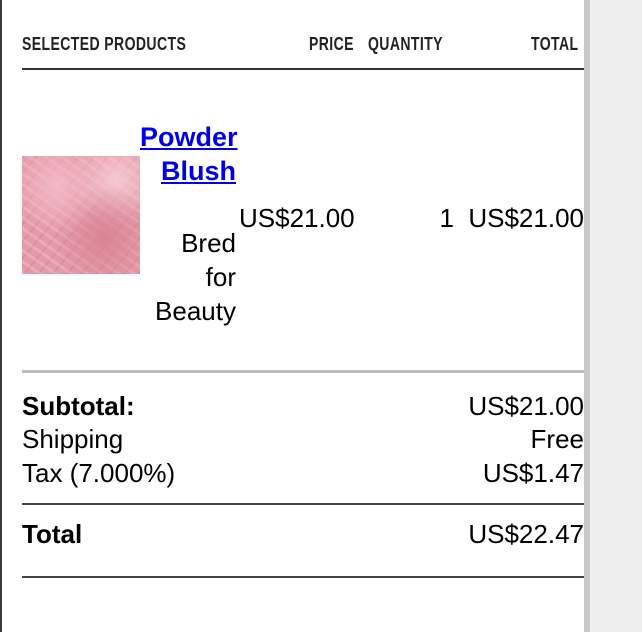 The image size is (642, 632). I want to click on shipping-row: Shipping Free, so click(303, 439).